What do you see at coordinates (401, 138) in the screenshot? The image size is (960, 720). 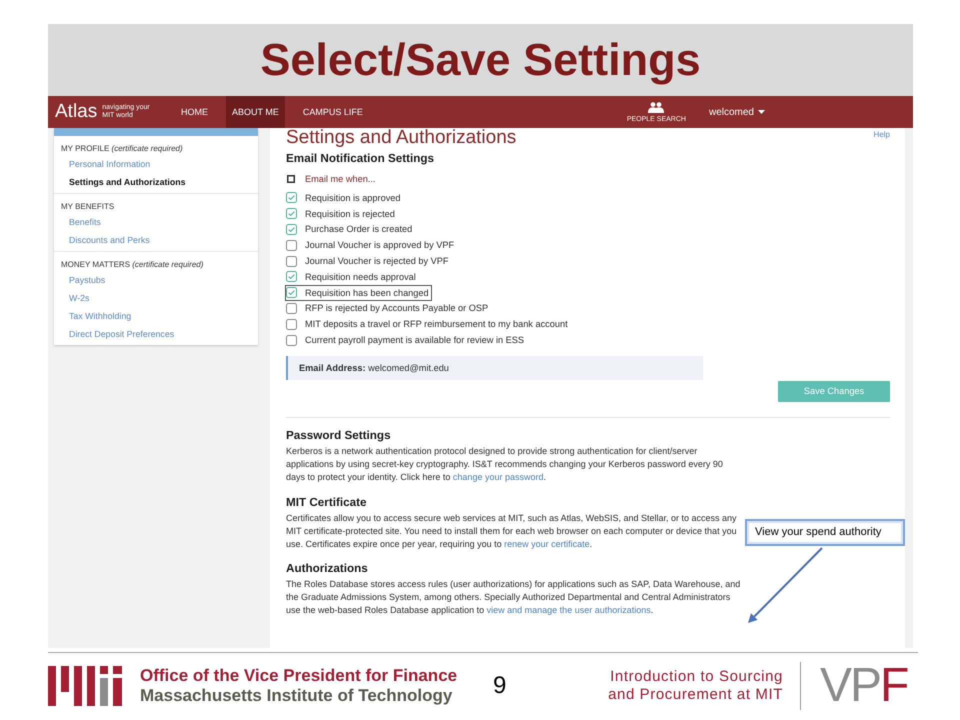 I see `page-title: Settings and Authorizations` at bounding box center [401, 138].